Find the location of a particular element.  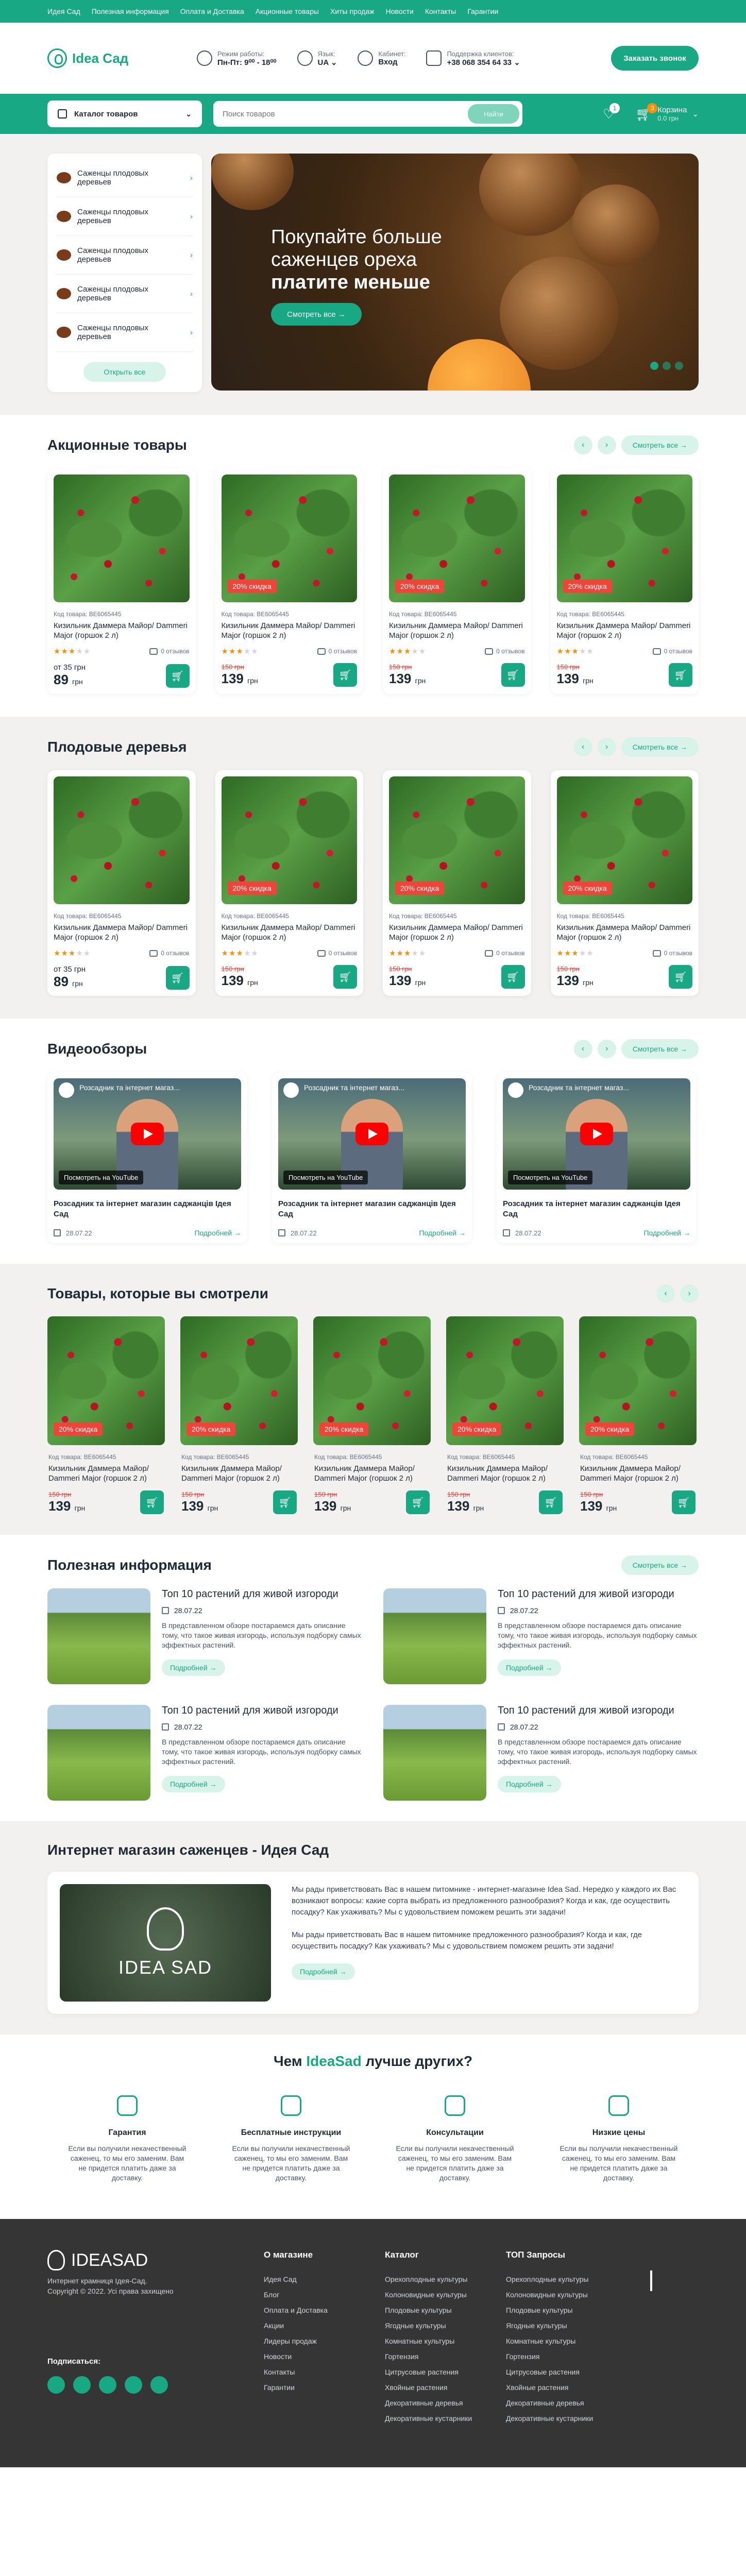

open-all-button: Открыть все is located at coordinates (124, 372).